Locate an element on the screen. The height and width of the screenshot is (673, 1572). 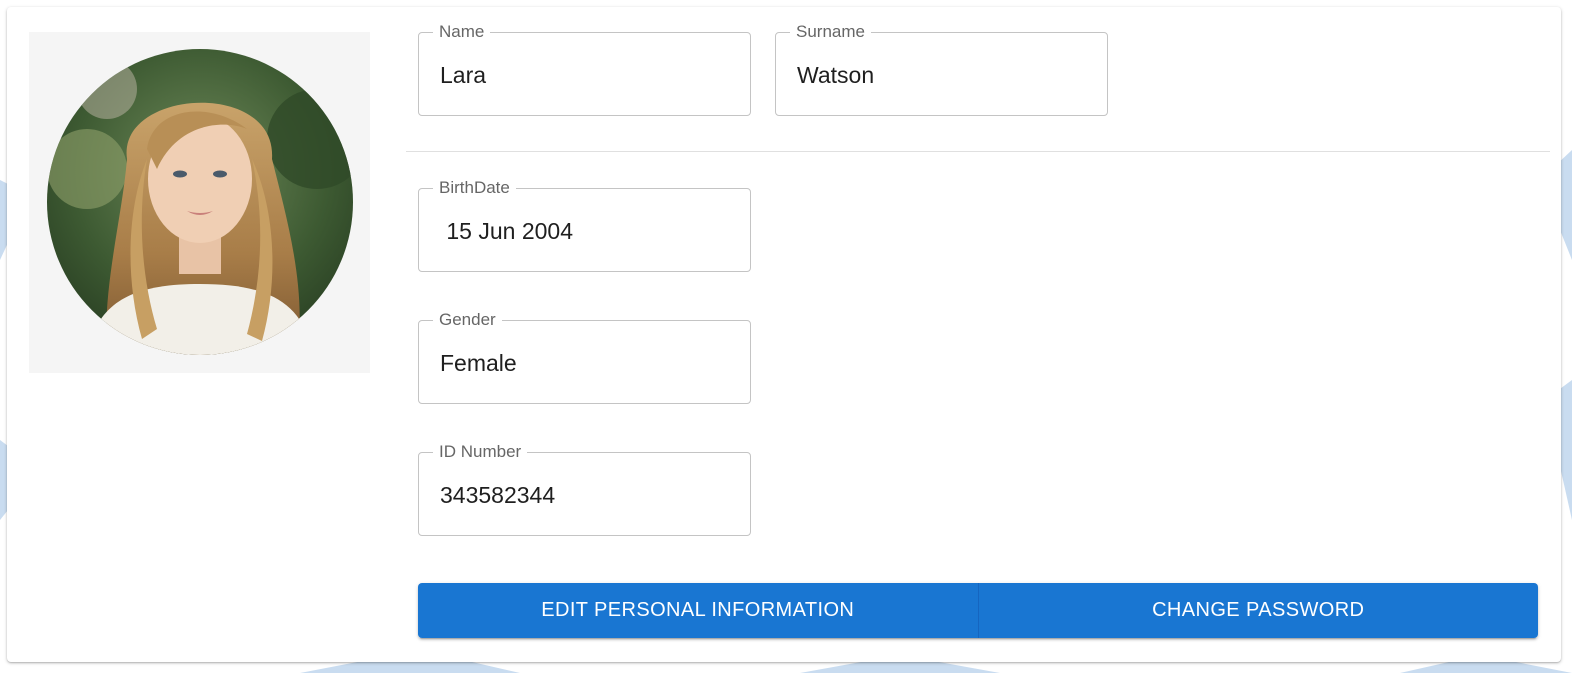
birthdate-label: BirthDate is located at coordinates (474, 188).